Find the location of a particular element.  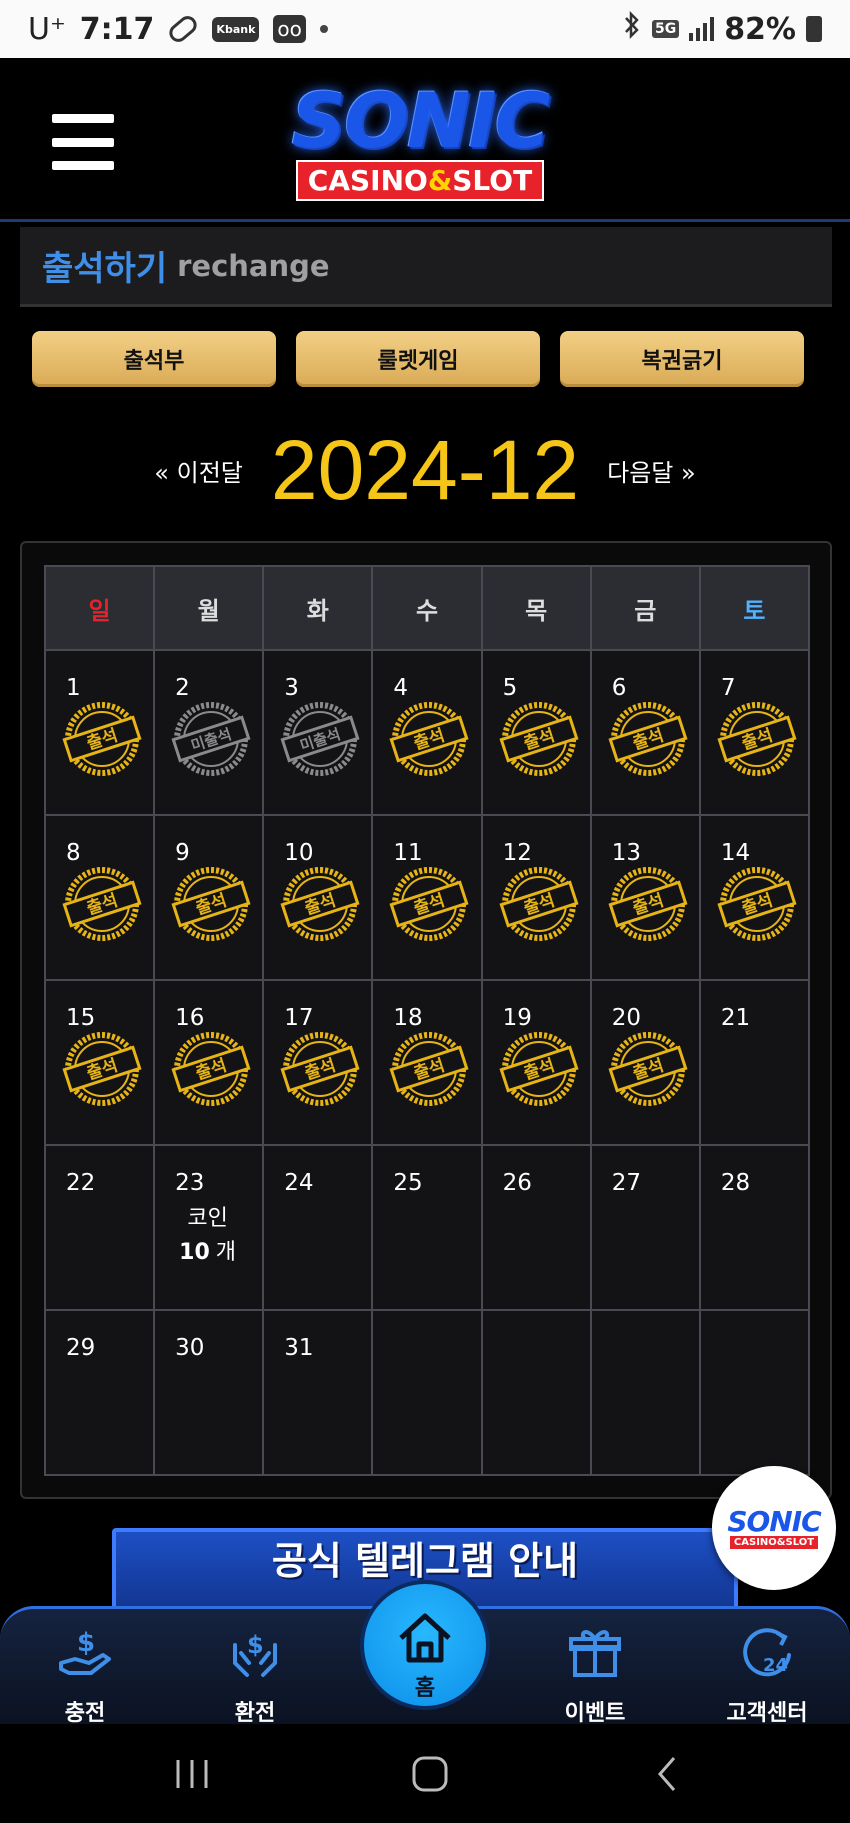

calendar-day-cell: 7 출석 is located at coordinates (754, 732).